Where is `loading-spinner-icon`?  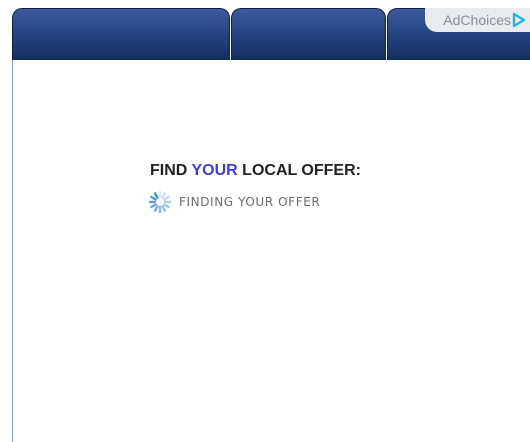
loading-spinner-icon is located at coordinates (160, 202).